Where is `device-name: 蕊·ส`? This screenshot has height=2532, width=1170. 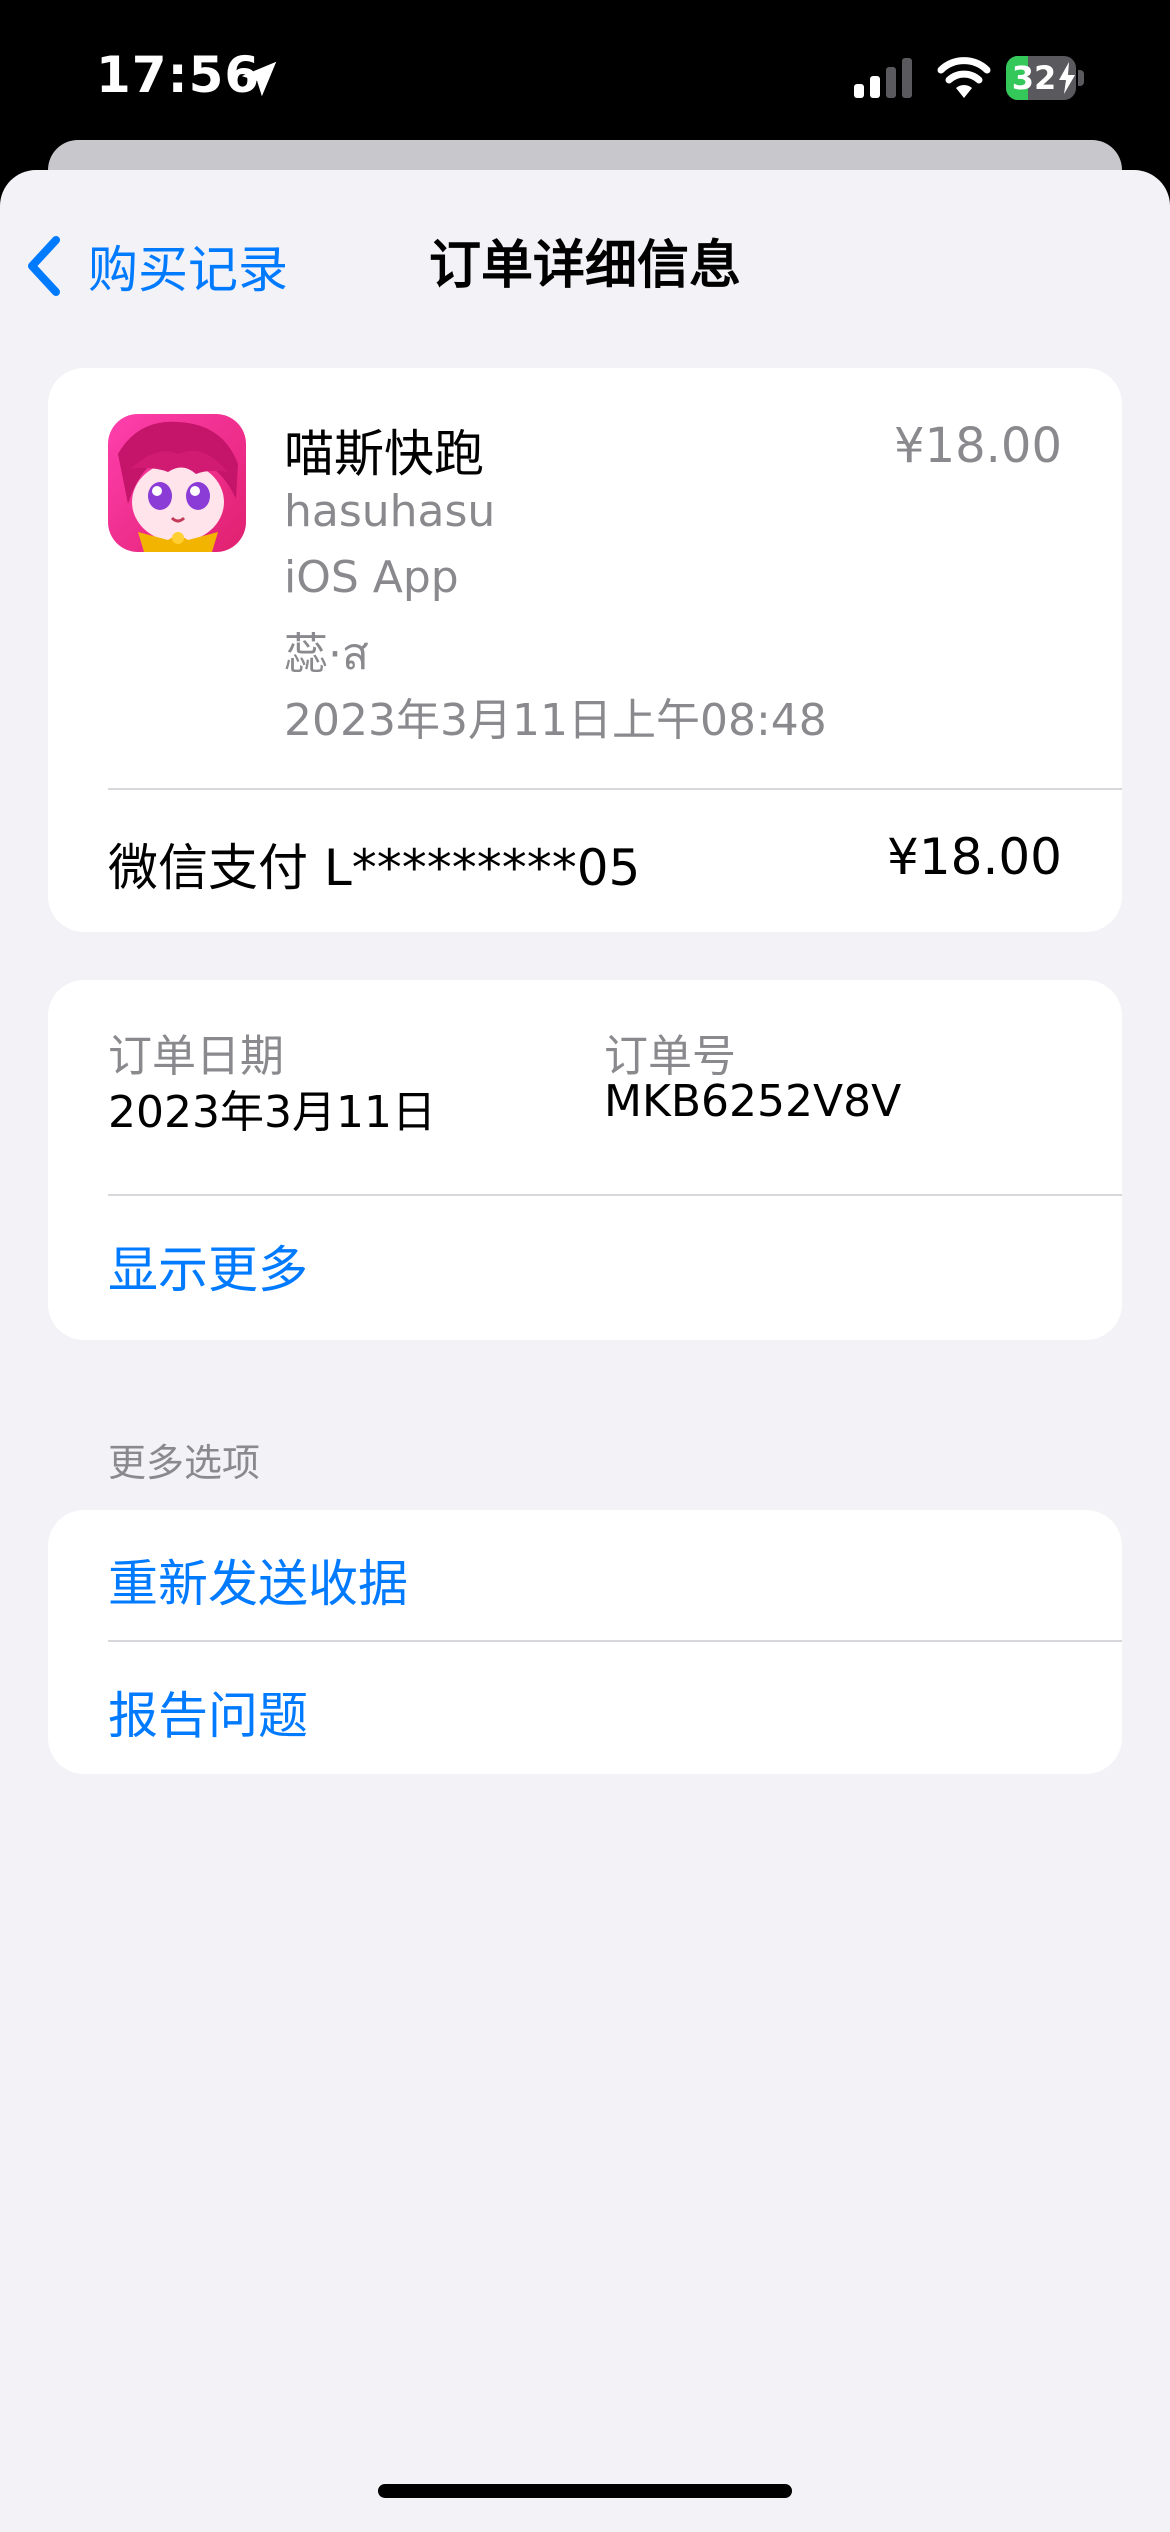
device-name: 蕊·ส is located at coordinates (326, 654).